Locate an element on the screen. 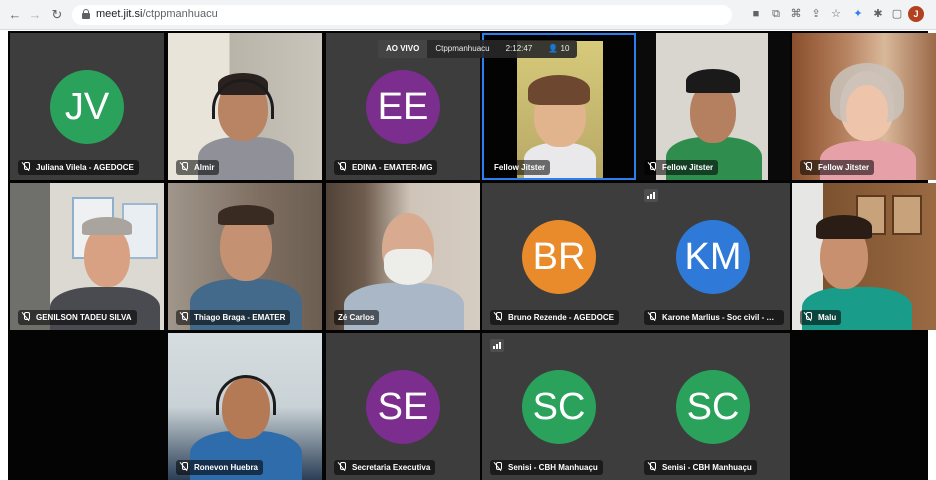 Image resolution: width=936 pixels, height=480 pixels. puzzle-icon: ✱ is located at coordinates (878, 14).